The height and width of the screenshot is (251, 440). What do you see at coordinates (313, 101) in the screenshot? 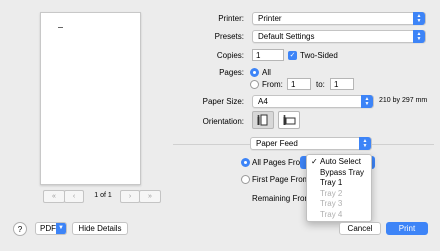
I see `paper-size-popup: A4 ▲ ▼` at bounding box center [313, 101].